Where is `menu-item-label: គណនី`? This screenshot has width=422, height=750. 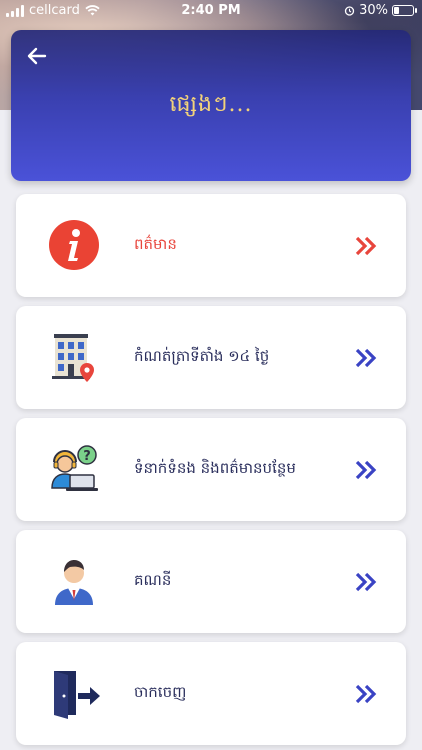 menu-item-label: គណនី is located at coordinates (153, 579).